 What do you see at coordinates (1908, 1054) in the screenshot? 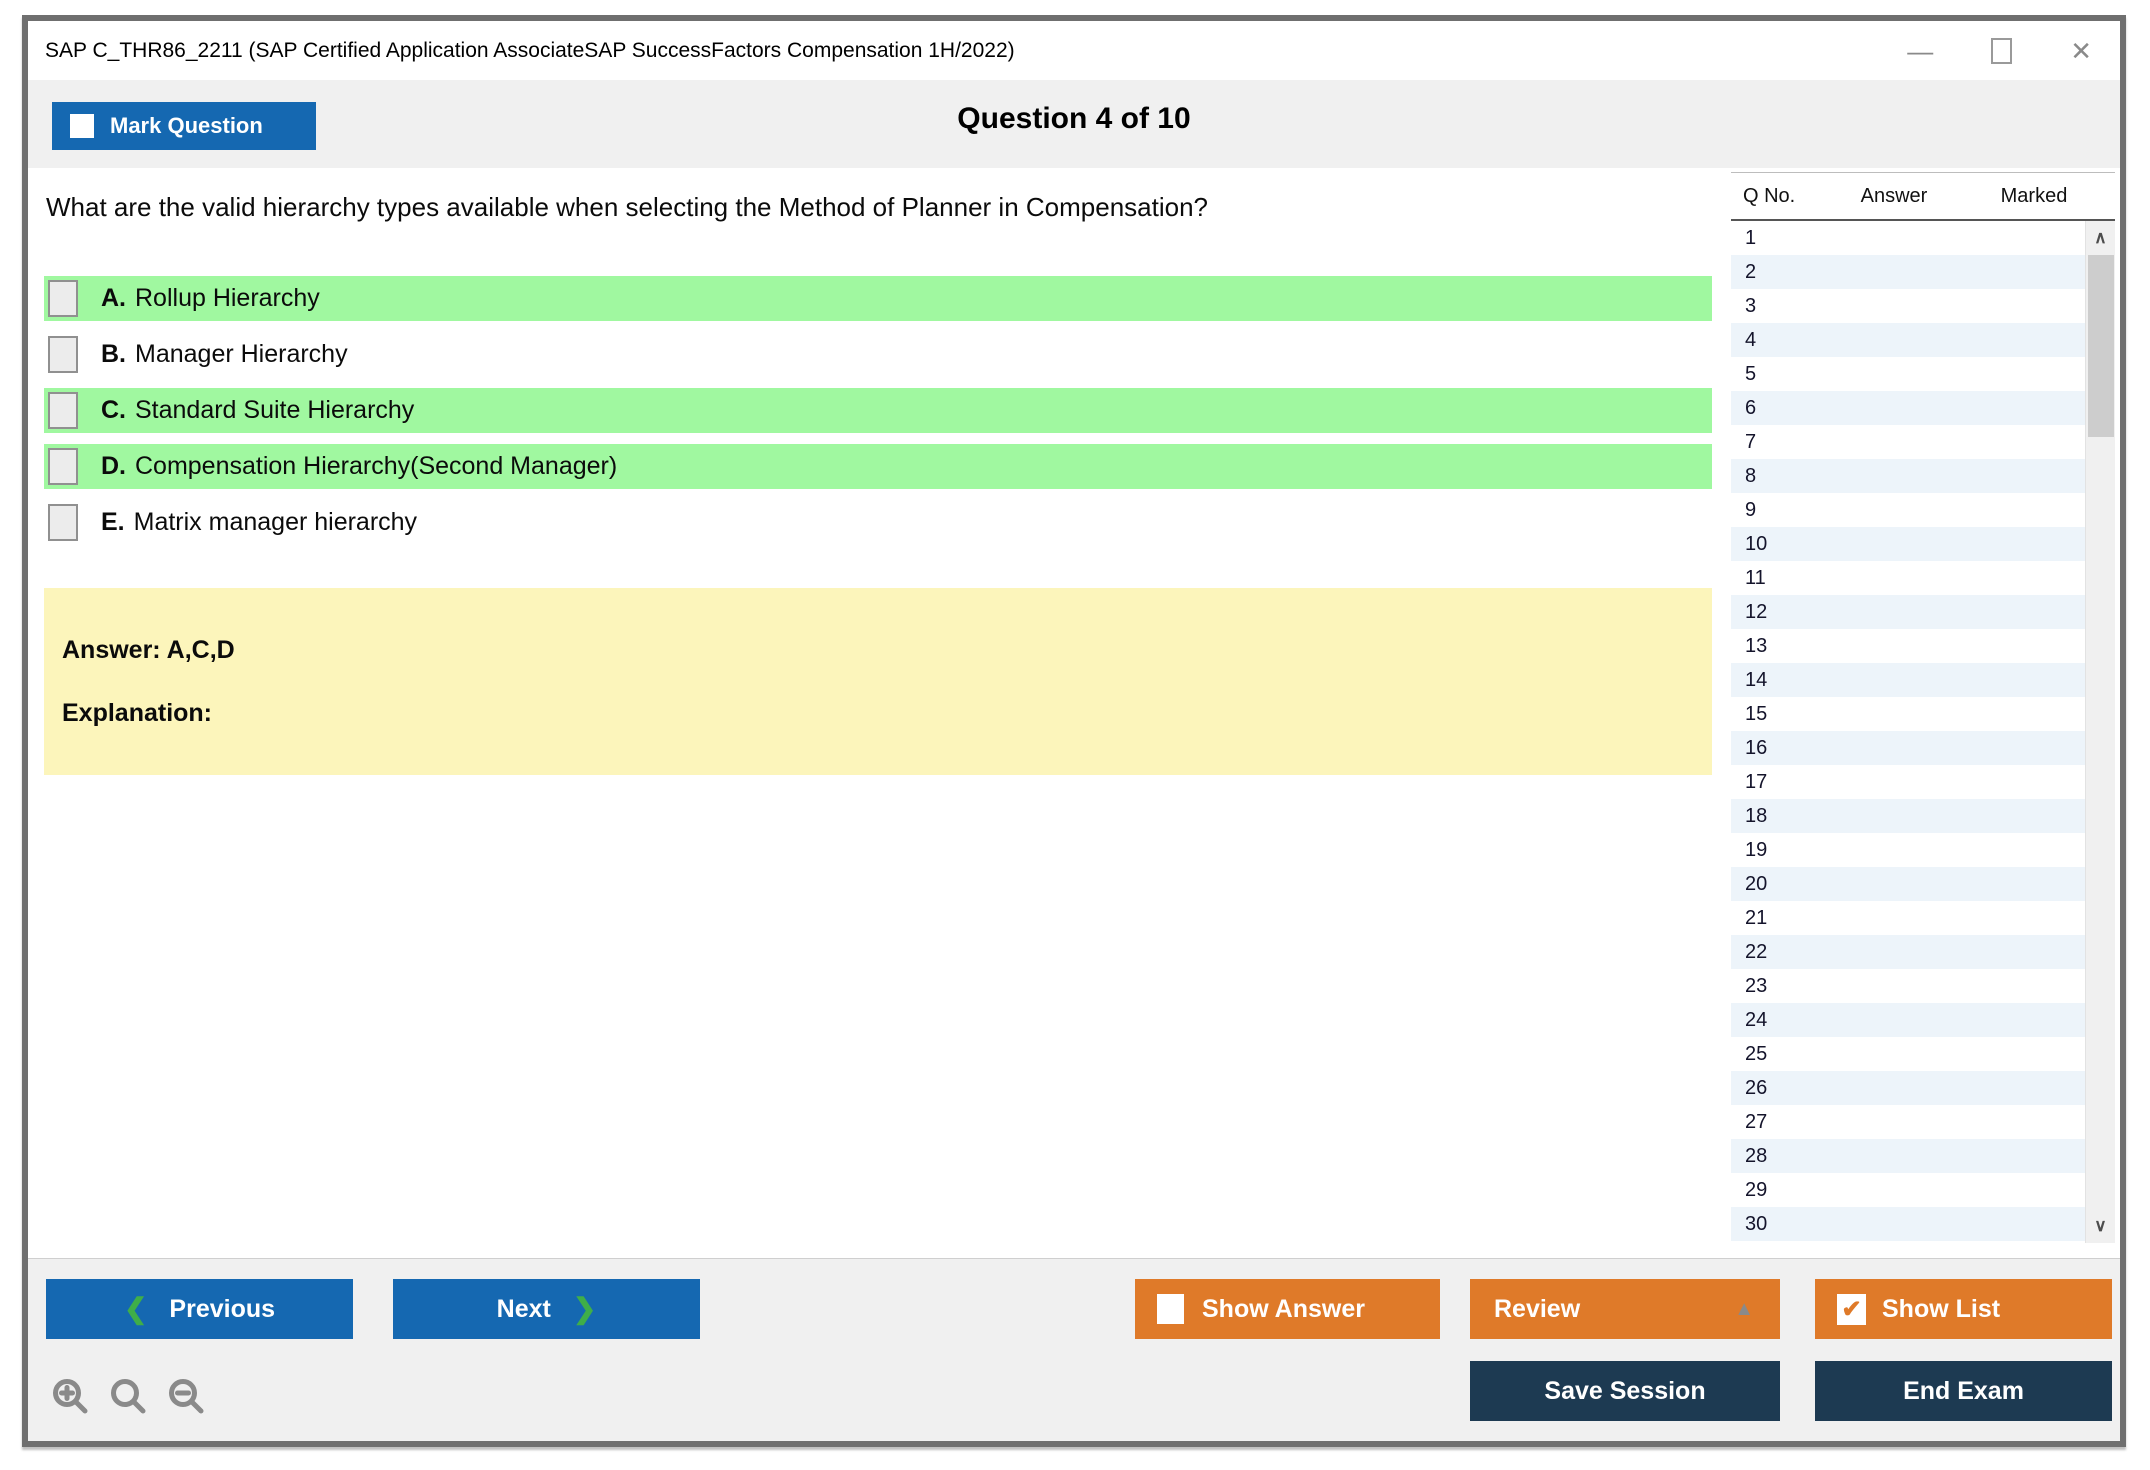
I see `question-list-row-25: 25` at bounding box center [1908, 1054].